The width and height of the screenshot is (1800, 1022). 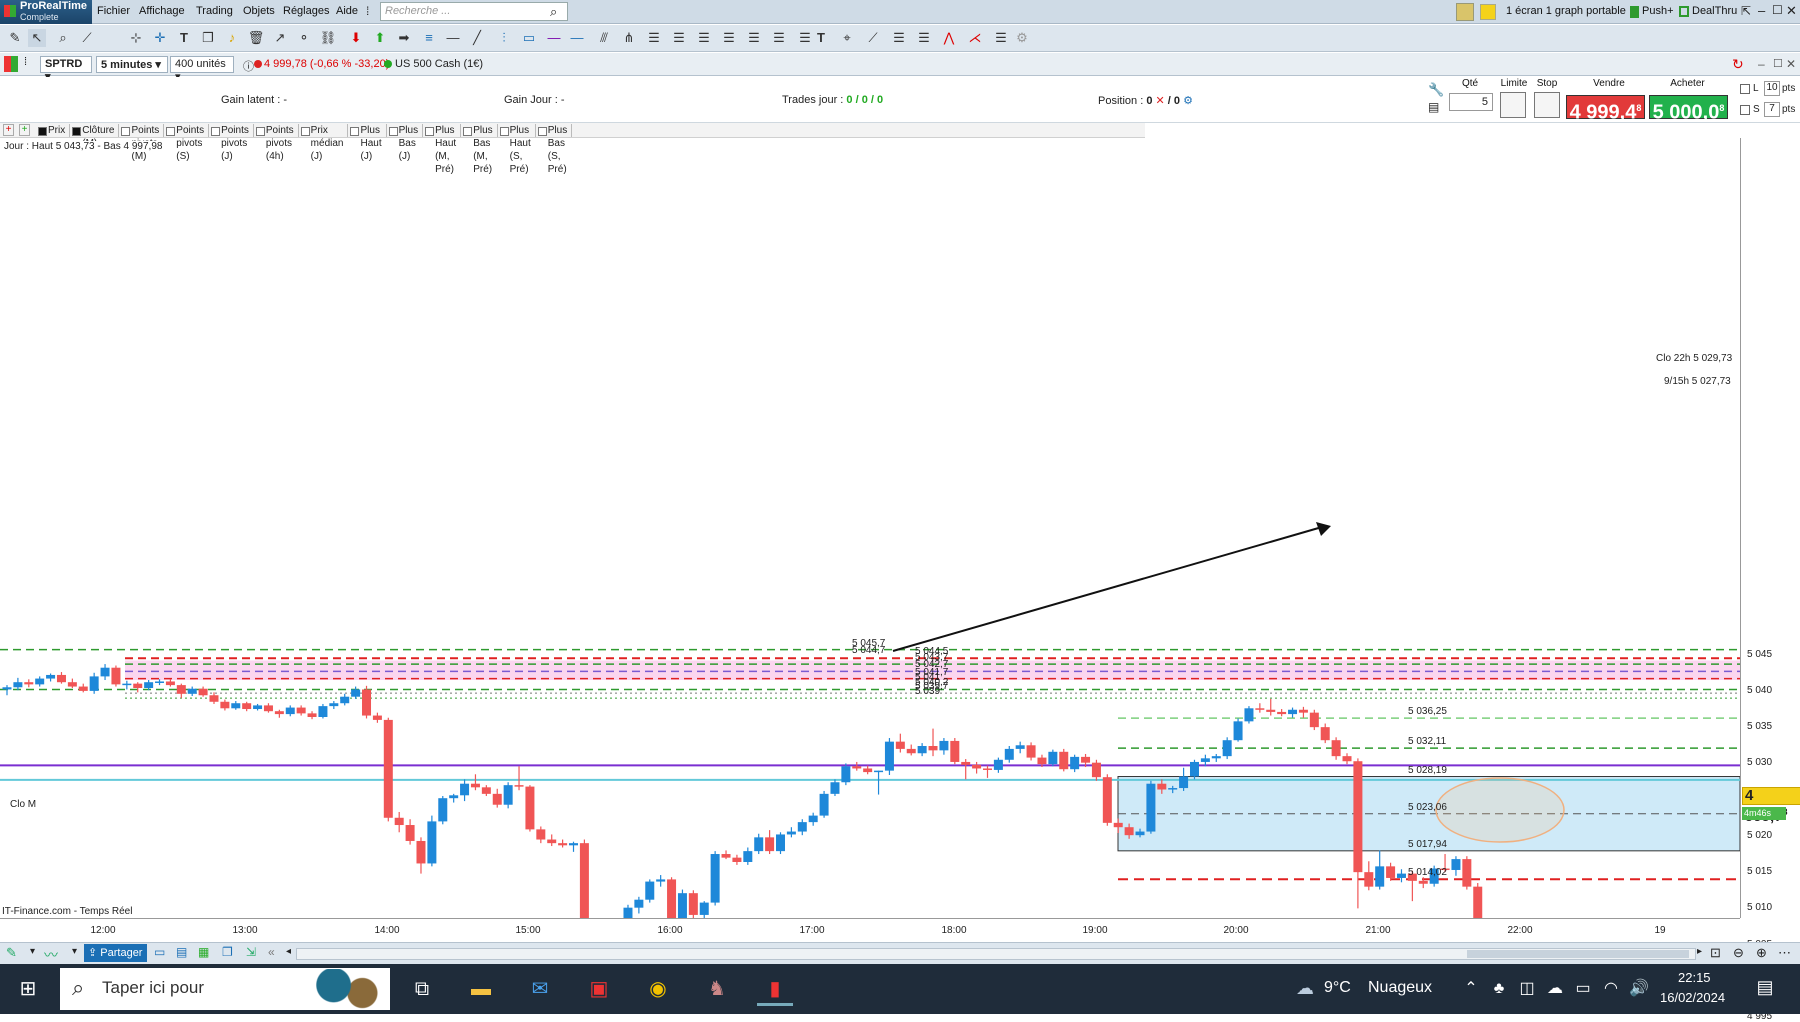 What do you see at coordinates (324, 143) in the screenshot?
I see `indicator-chip: Prix médian (J)` at bounding box center [324, 143].